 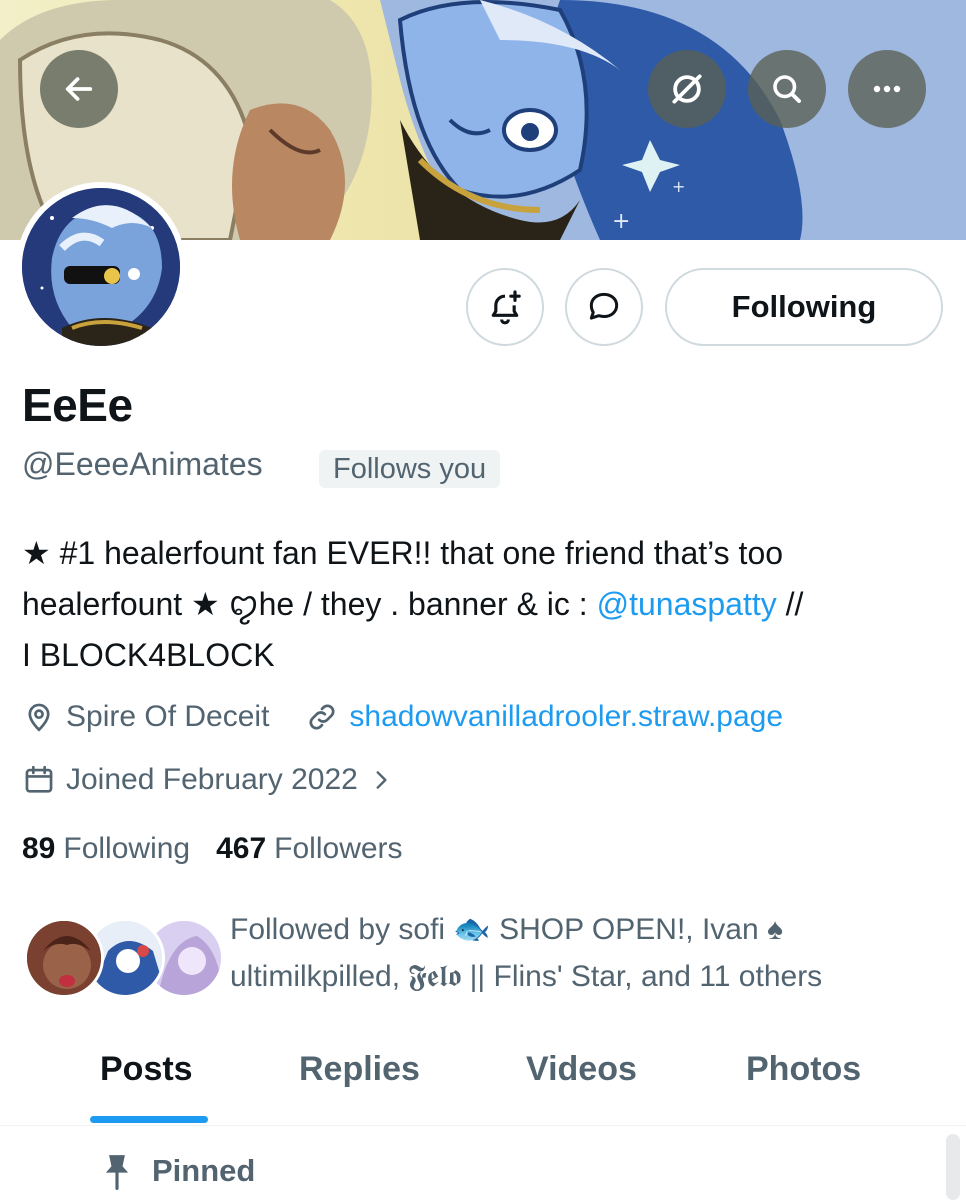 I want to click on grok-icon, so click(x=687, y=89).